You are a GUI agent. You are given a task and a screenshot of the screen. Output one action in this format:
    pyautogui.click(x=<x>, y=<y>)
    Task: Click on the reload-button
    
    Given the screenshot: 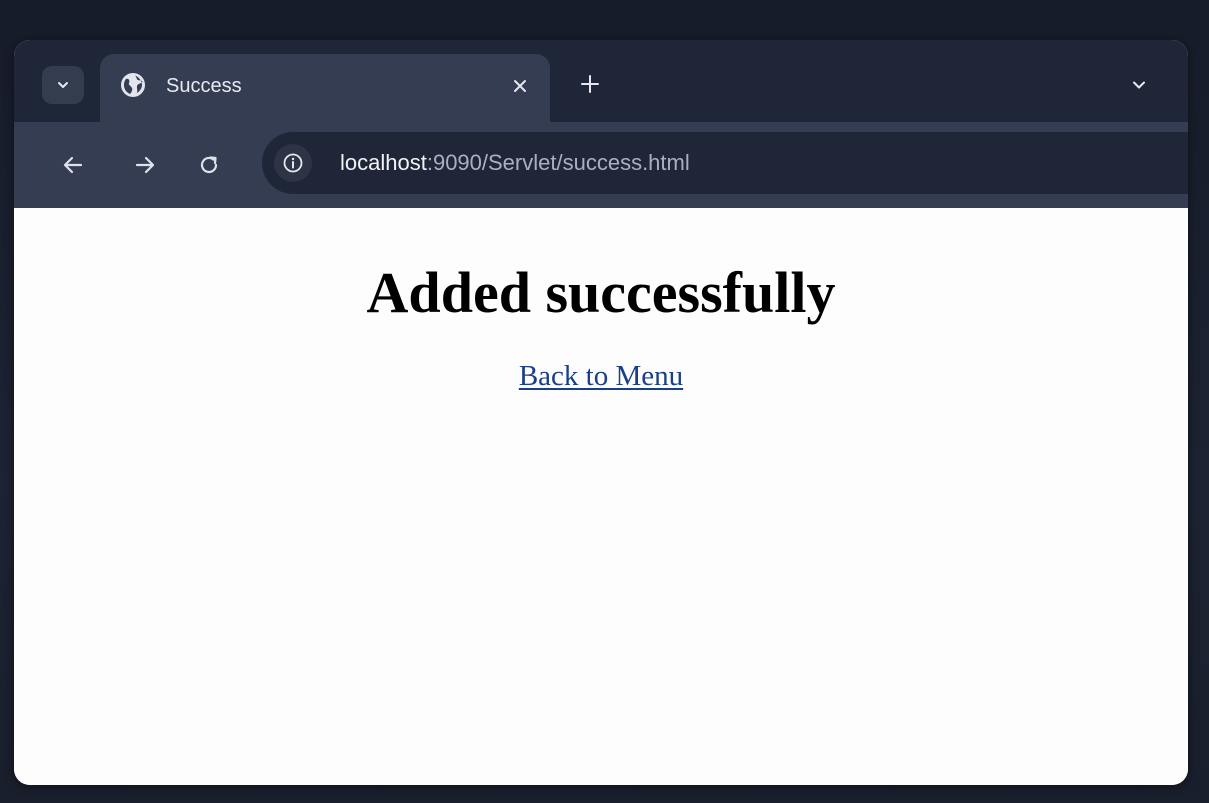 What is the action you would take?
    pyautogui.click(x=209, y=165)
    